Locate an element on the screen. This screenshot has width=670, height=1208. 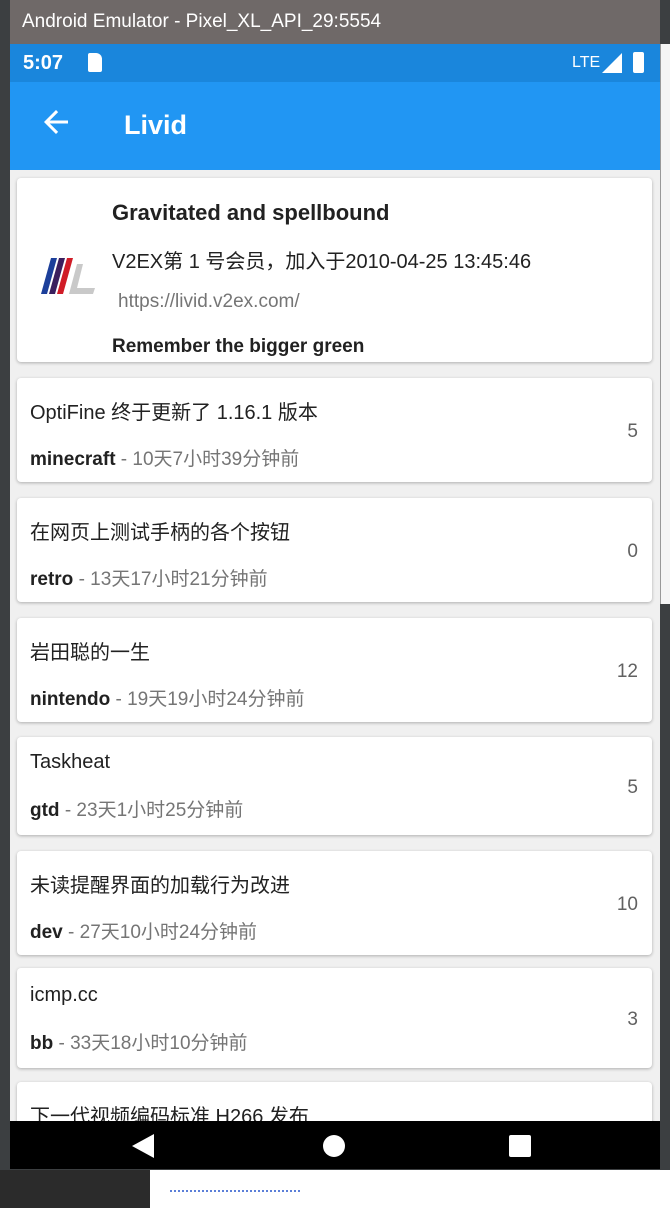
node-name: bb is located at coordinates (41, 1043).